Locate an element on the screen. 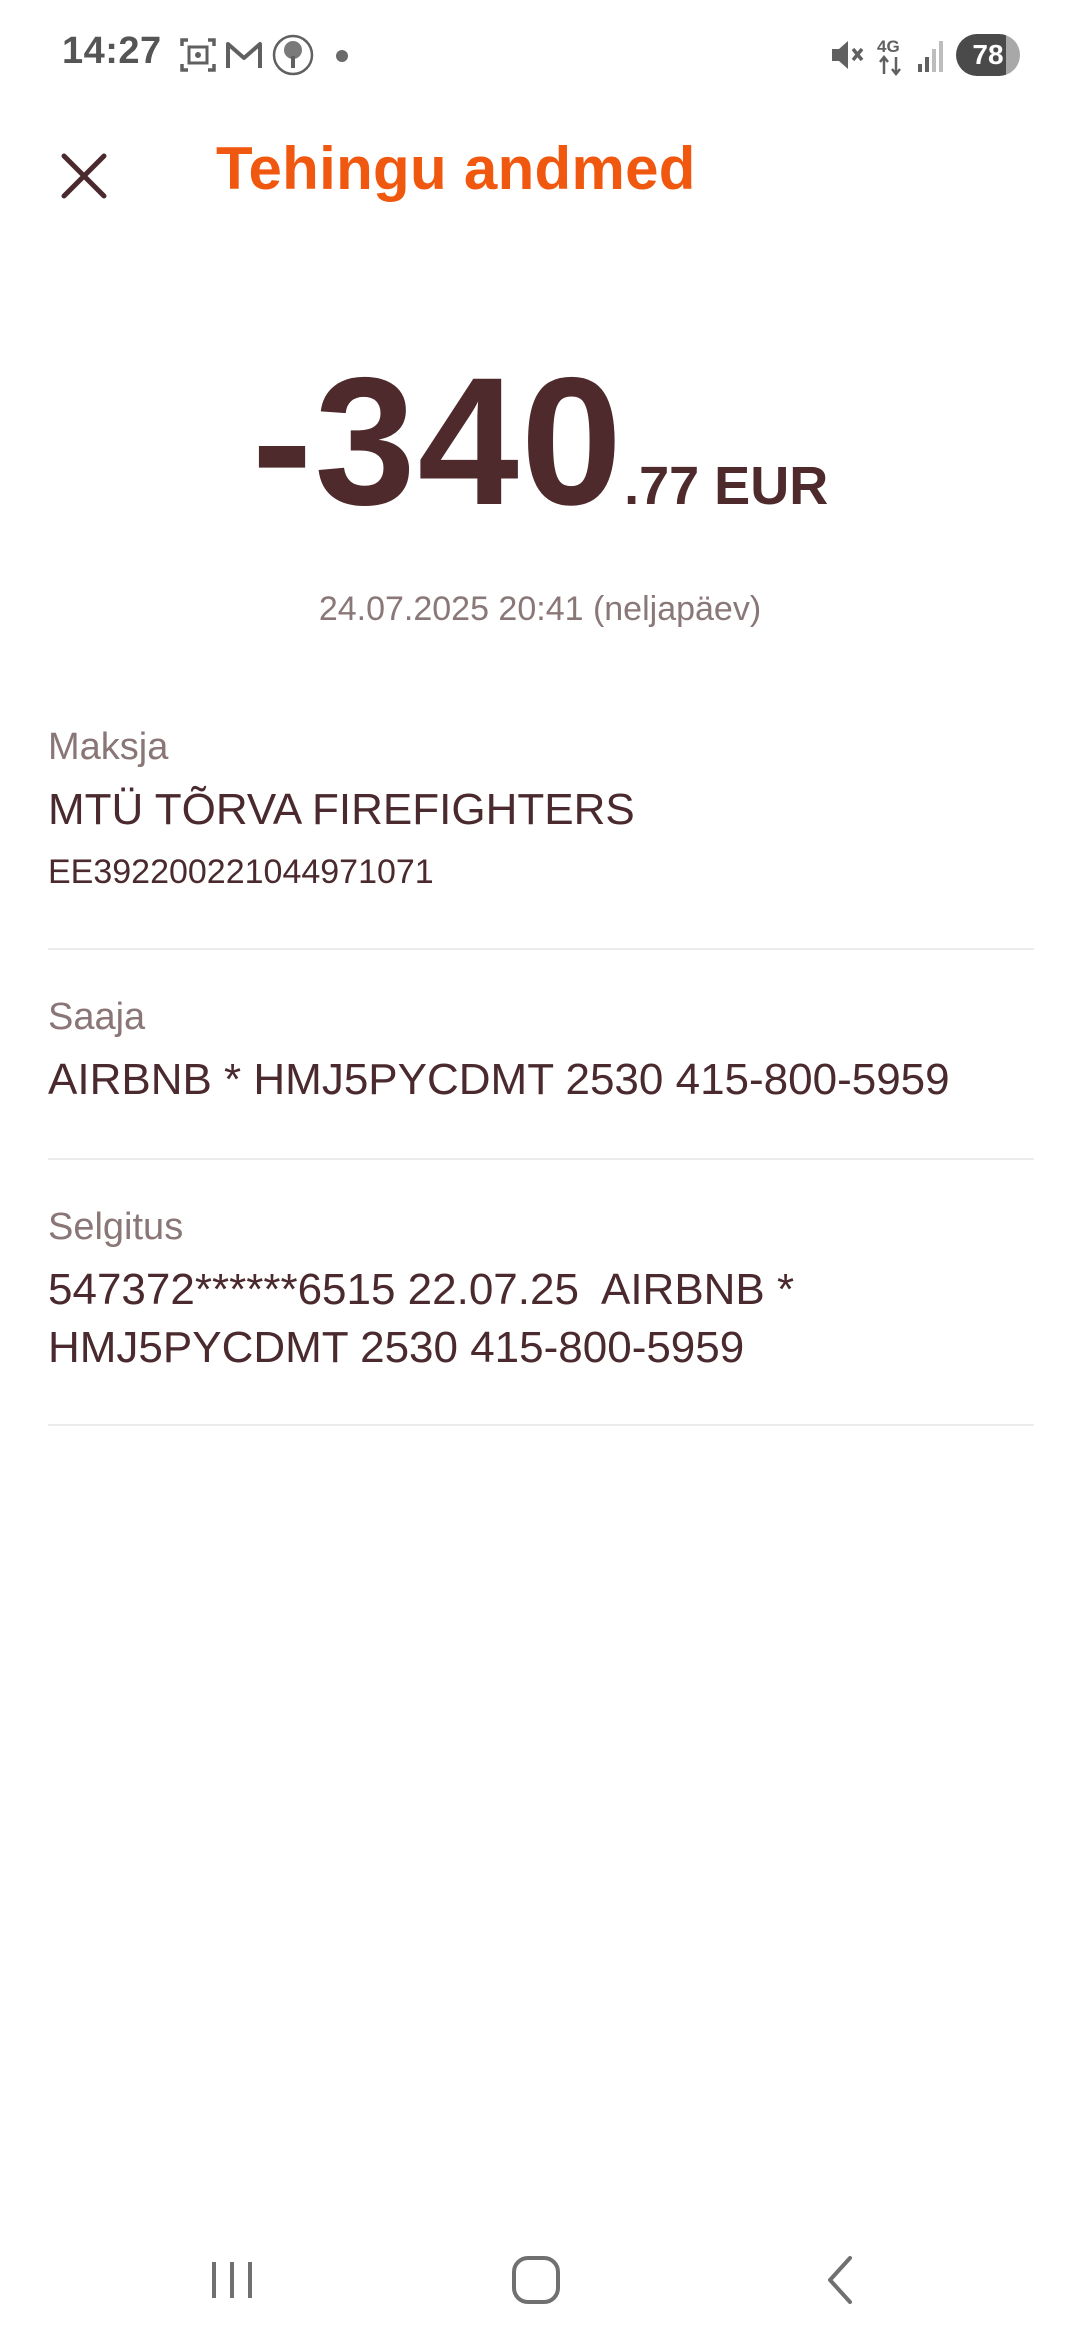  amount-fraction: .77 is located at coordinates (662, 486).